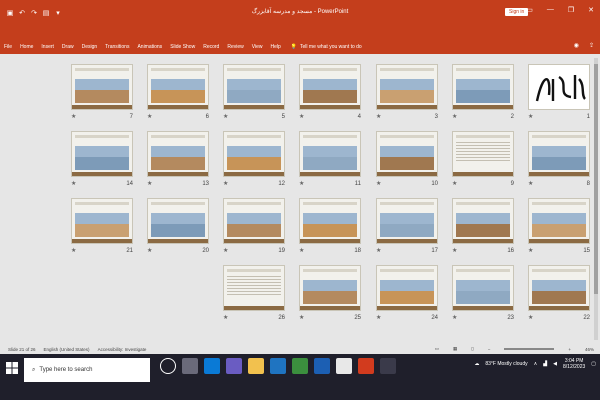 This screenshot has width=600, height=400. Describe the element at coordinates (300, 366) in the screenshot. I see `photos-icon` at that location.